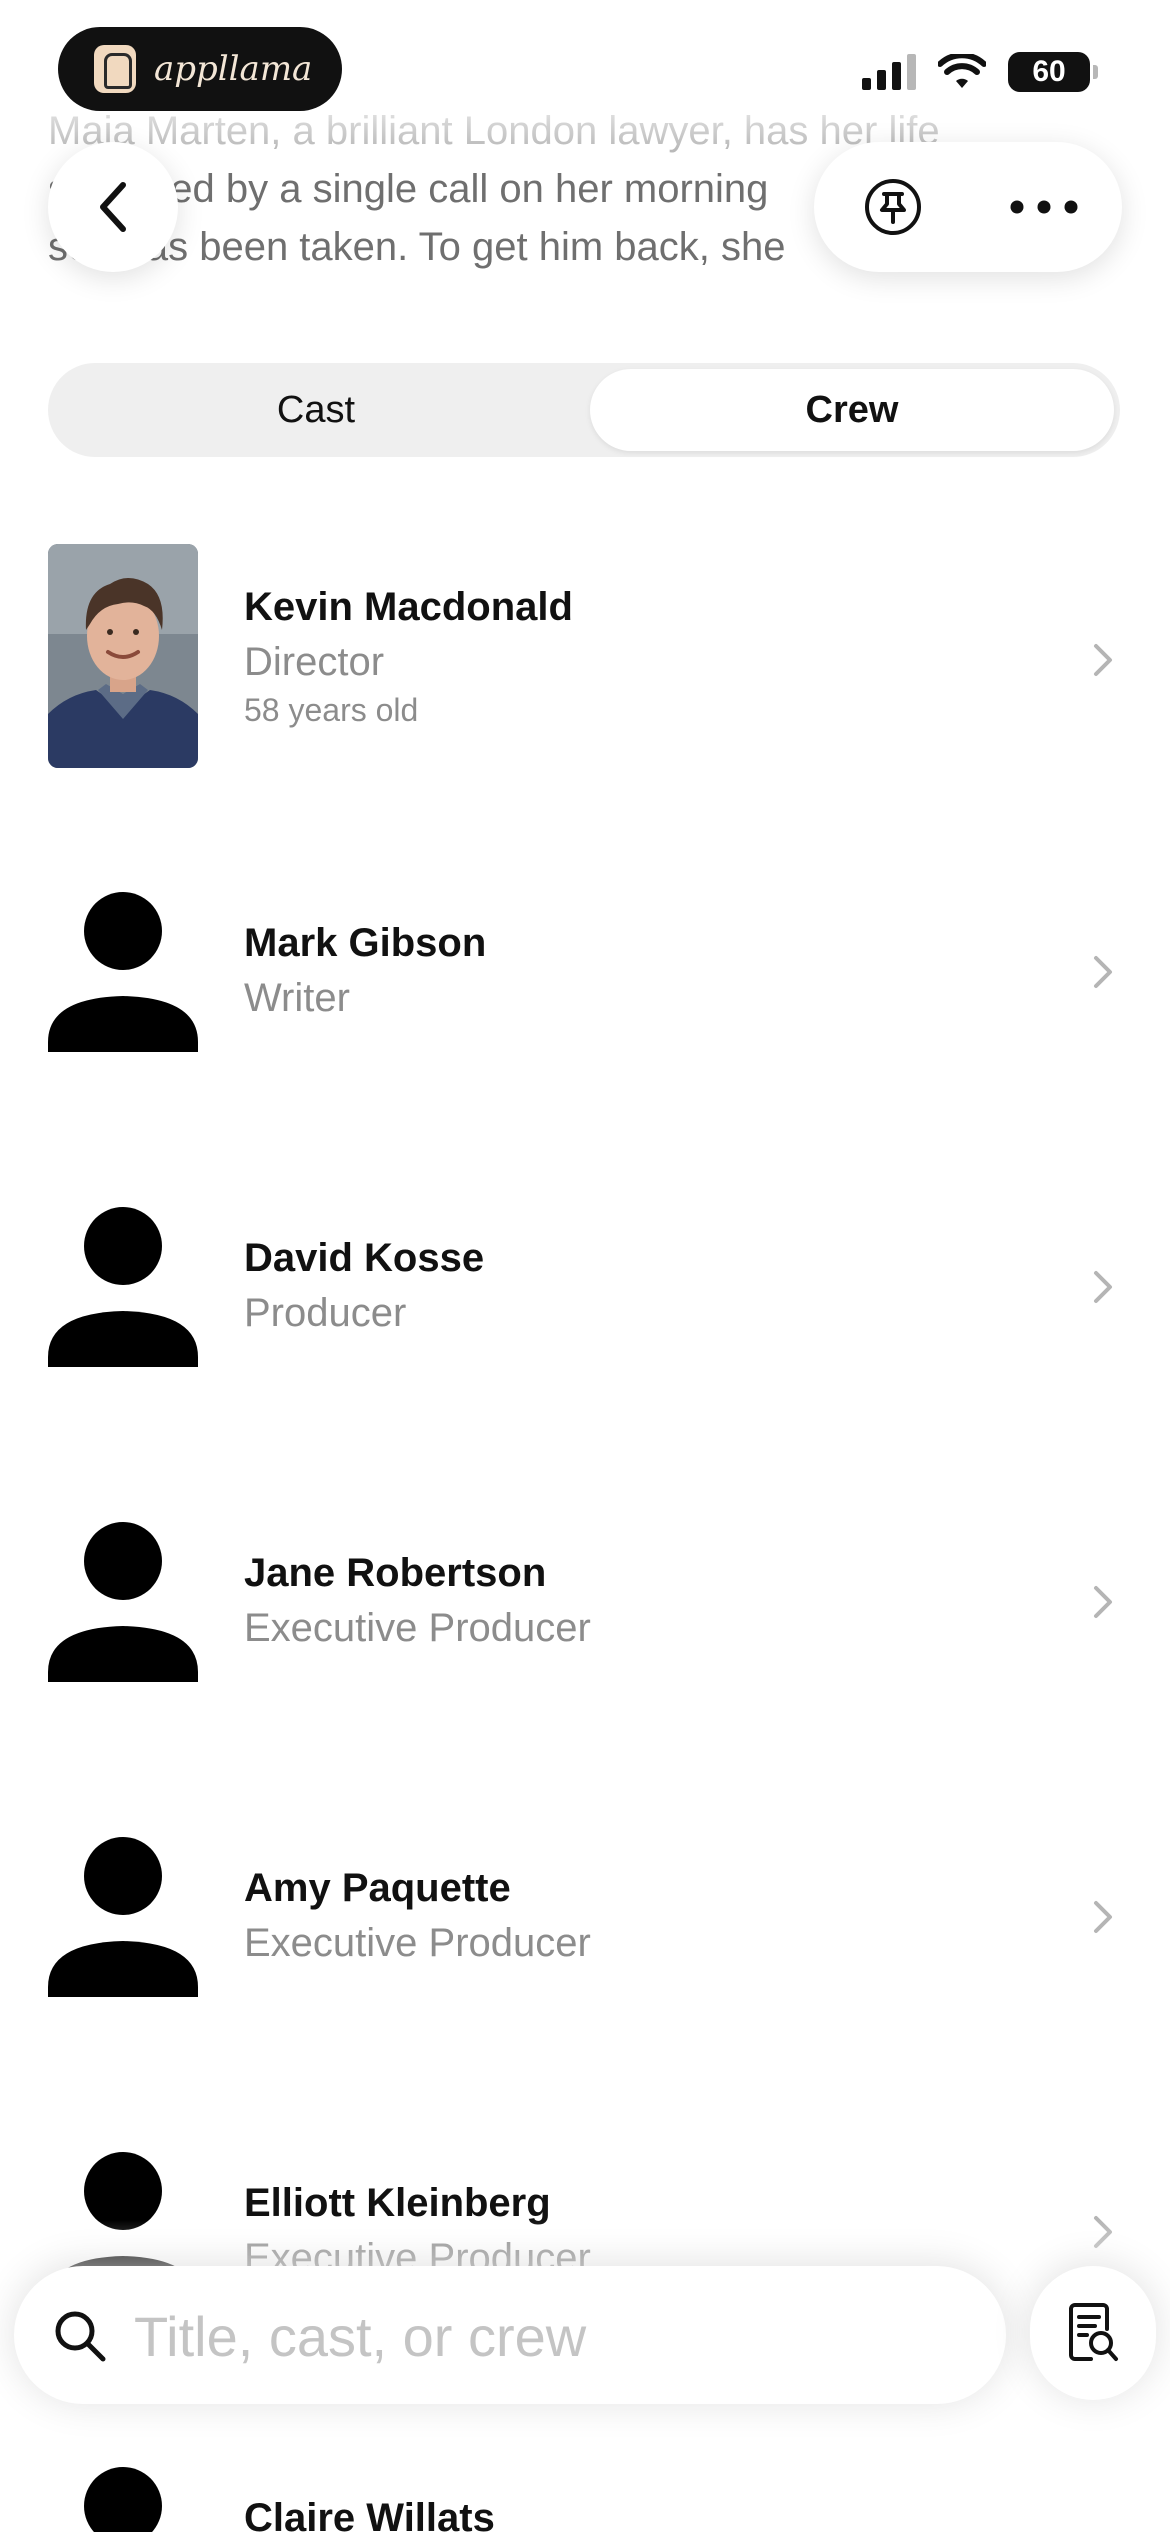  I want to click on search-icon, so click(80, 2336).